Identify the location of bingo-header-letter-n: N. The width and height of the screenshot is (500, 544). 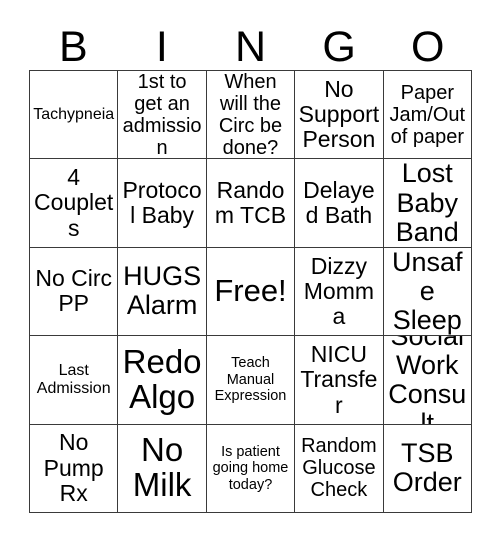
(250, 47).